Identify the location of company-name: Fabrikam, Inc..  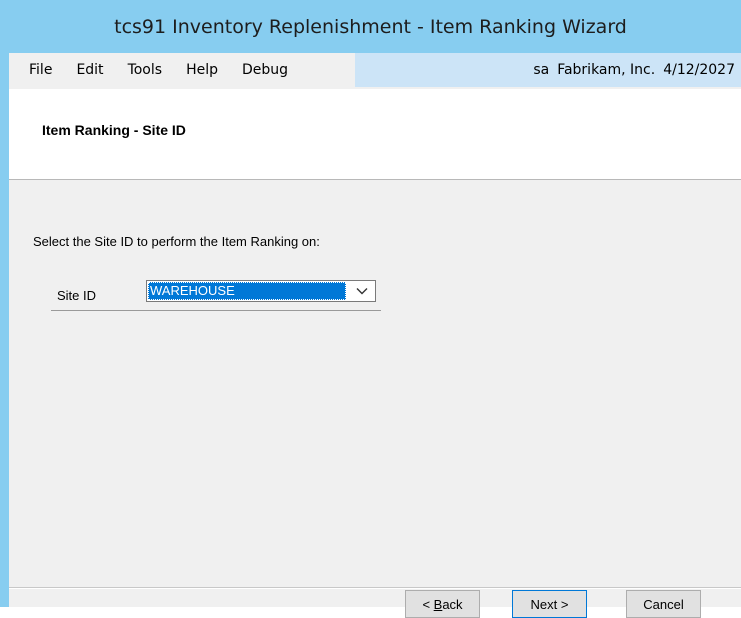
(606, 70).